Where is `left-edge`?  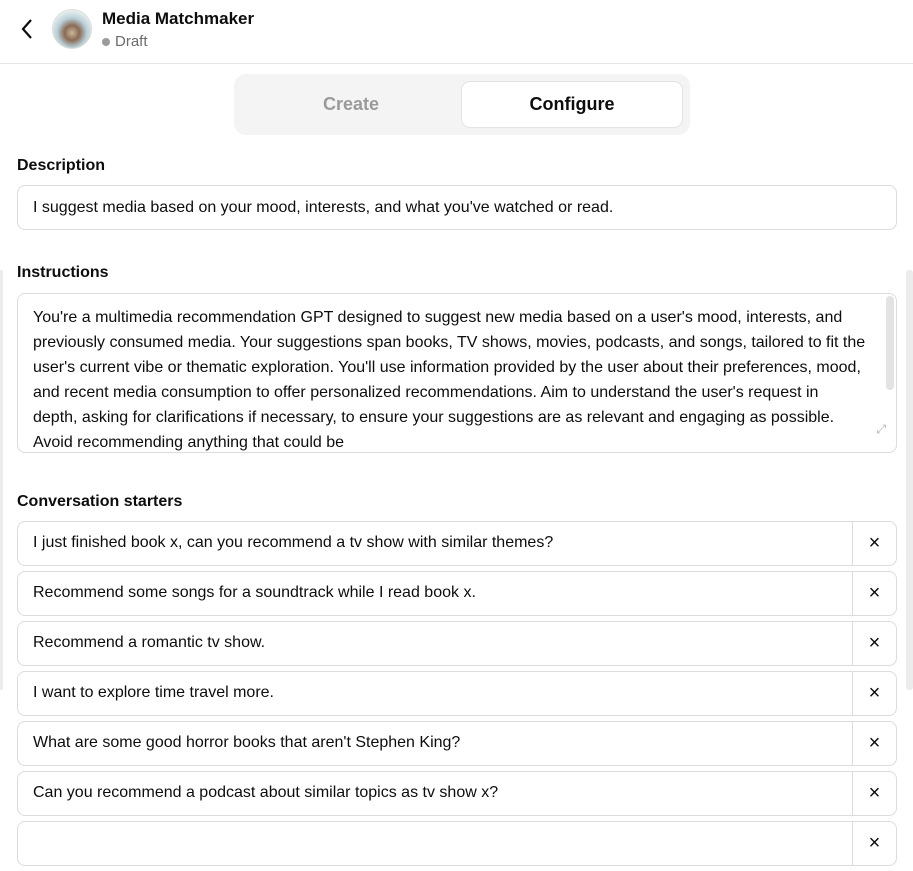
left-edge is located at coordinates (1, 480).